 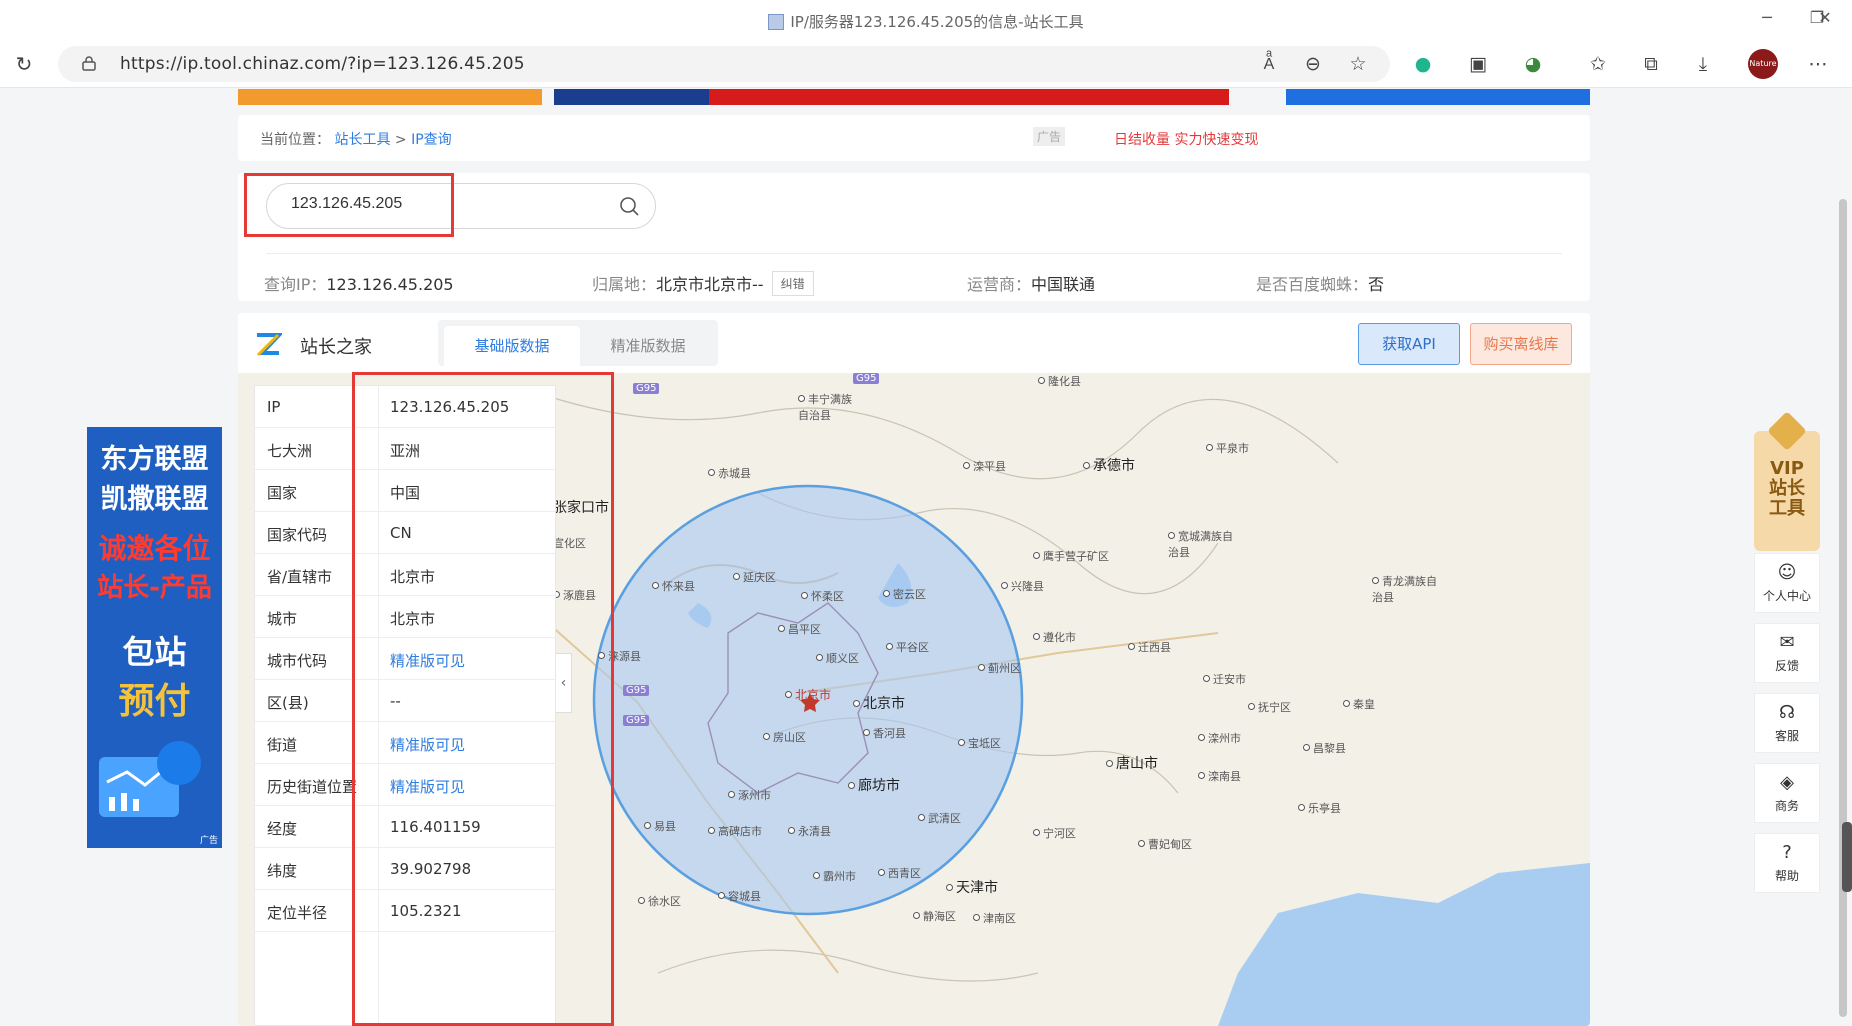 I want to click on left-side-ad: 东方联盟 凯撒联盟 诚邀各位 站长-产品 包站 预付 广告, so click(x=154, y=637).